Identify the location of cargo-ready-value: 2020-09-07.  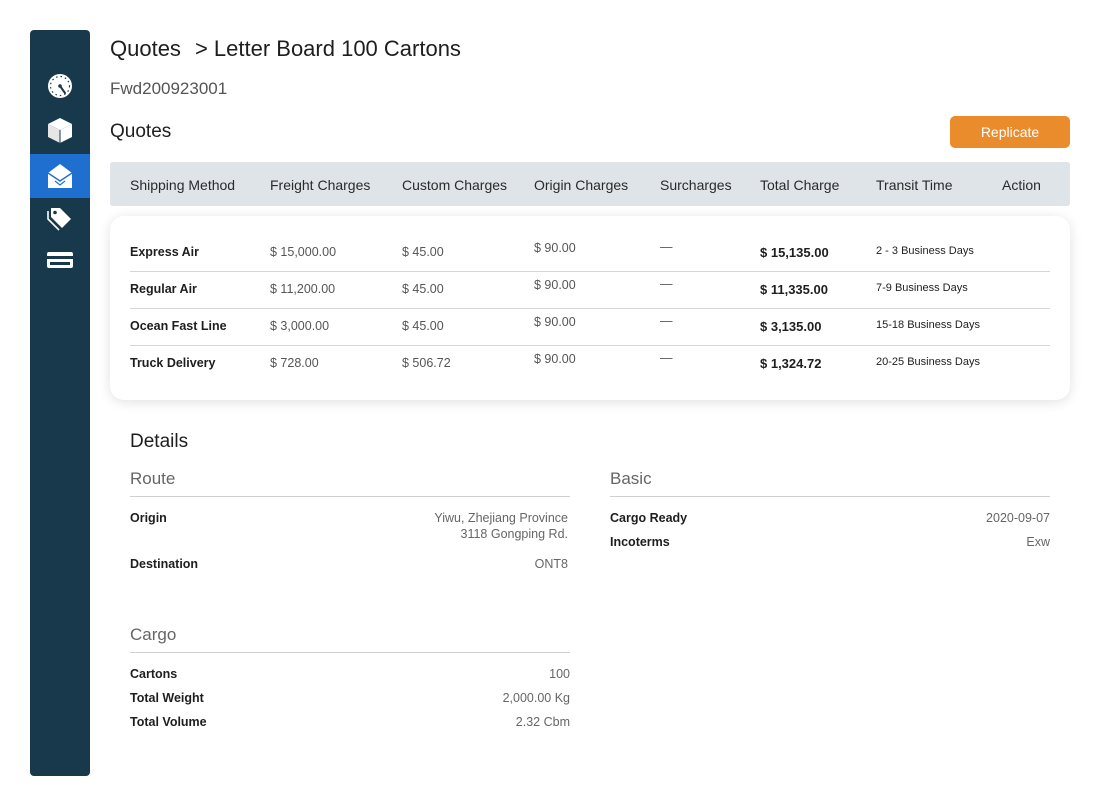
(1018, 518).